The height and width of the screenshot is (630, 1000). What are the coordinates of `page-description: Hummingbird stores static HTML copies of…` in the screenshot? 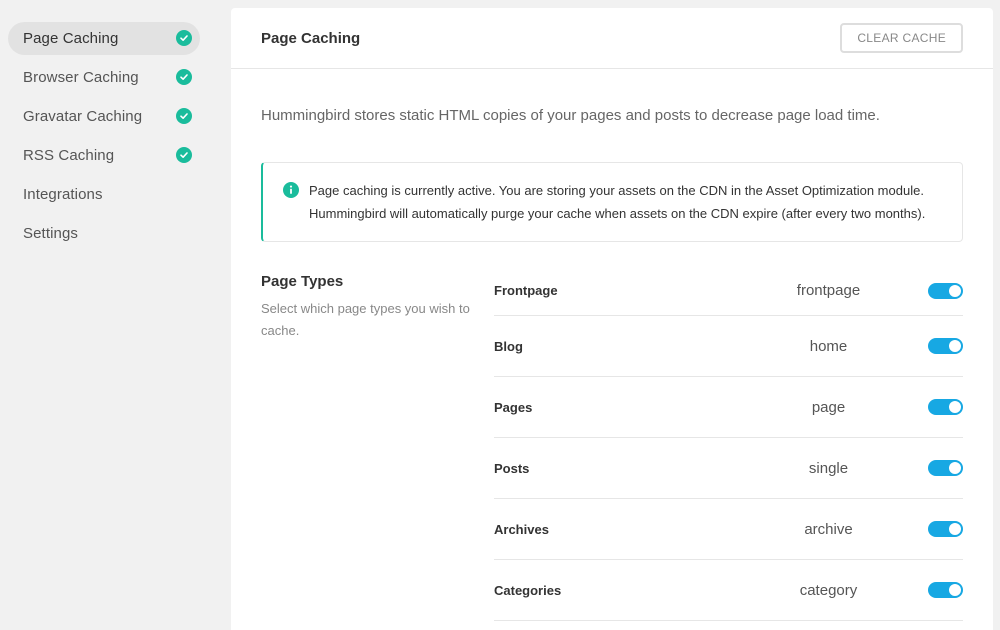 It's located at (570, 115).